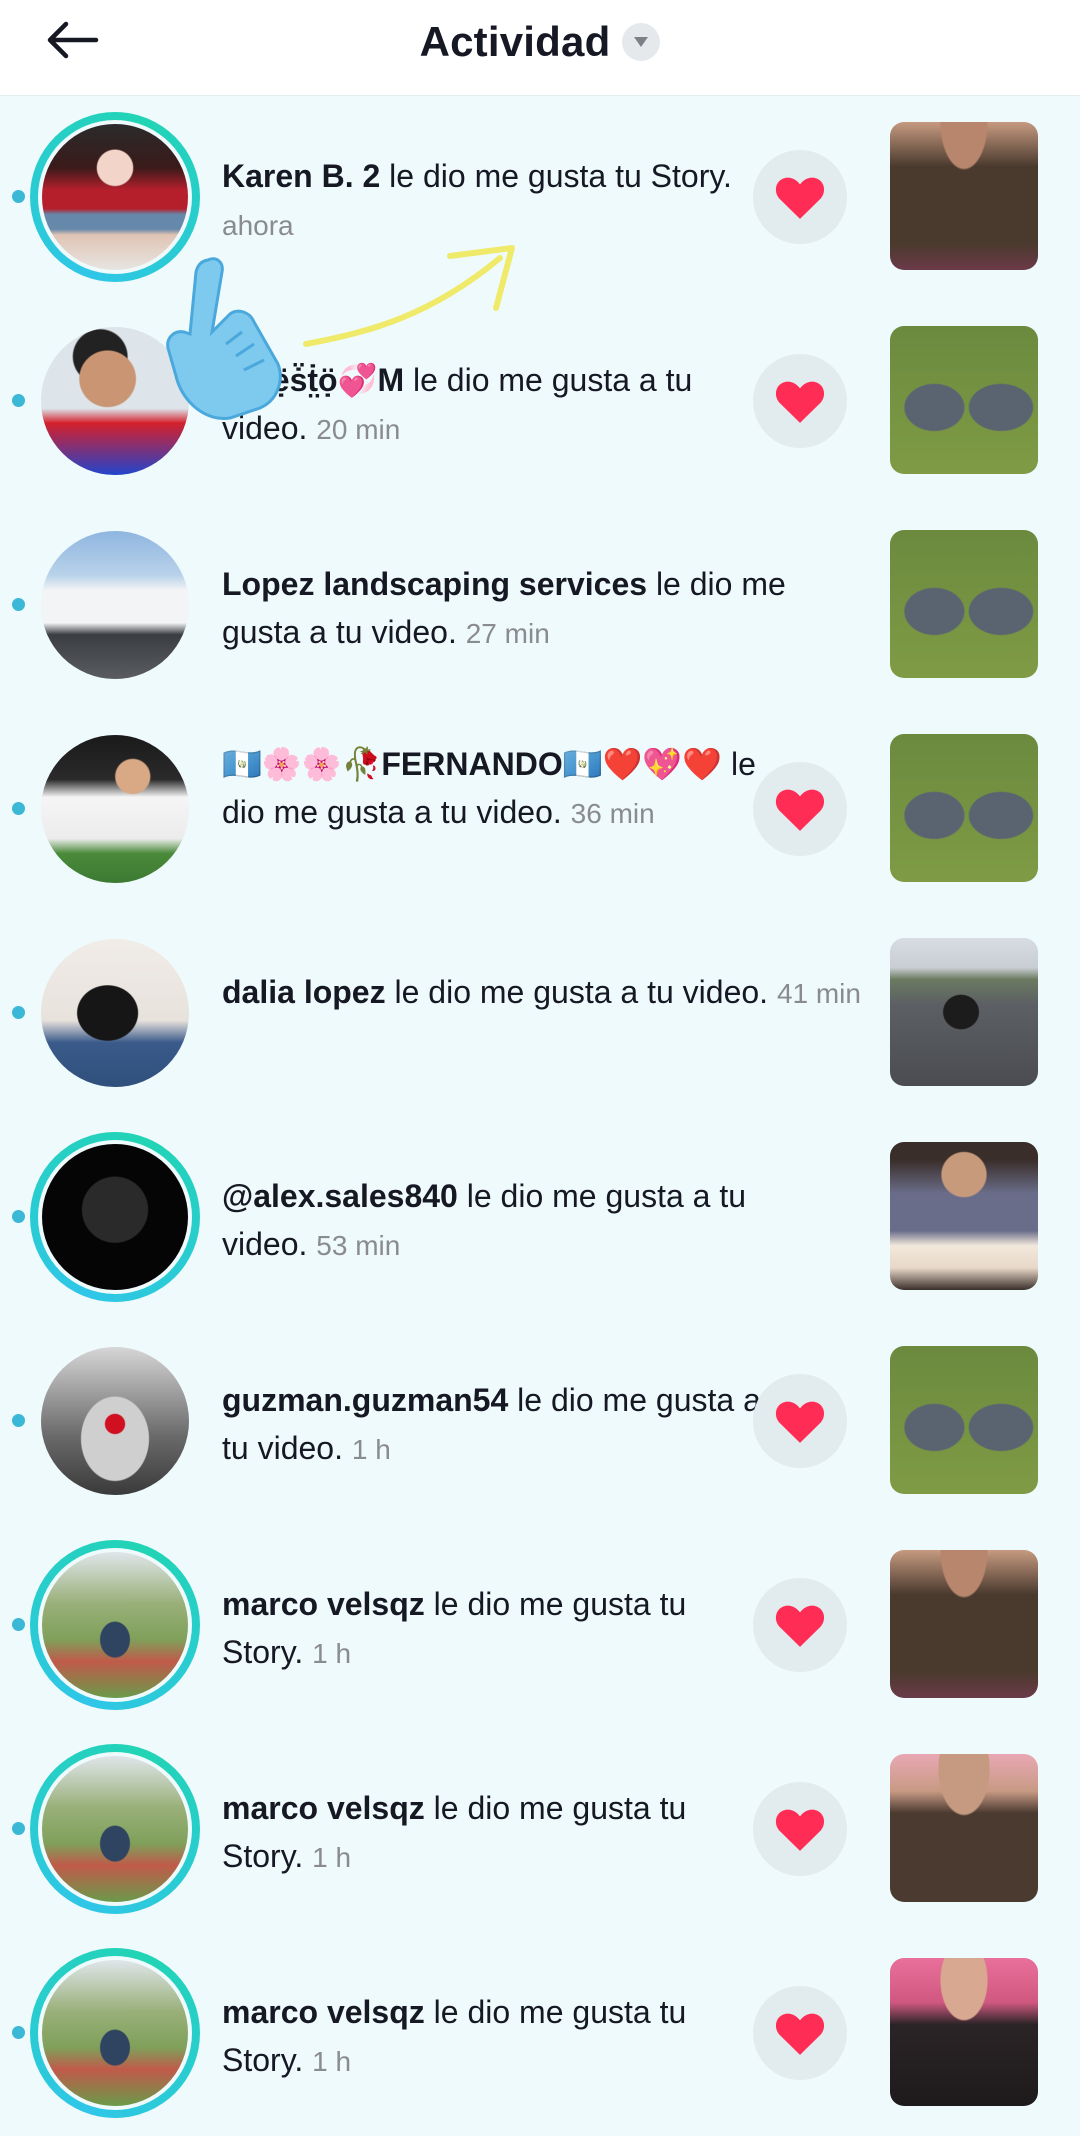  What do you see at coordinates (641, 42) in the screenshot?
I see `caret-down-icon` at bounding box center [641, 42].